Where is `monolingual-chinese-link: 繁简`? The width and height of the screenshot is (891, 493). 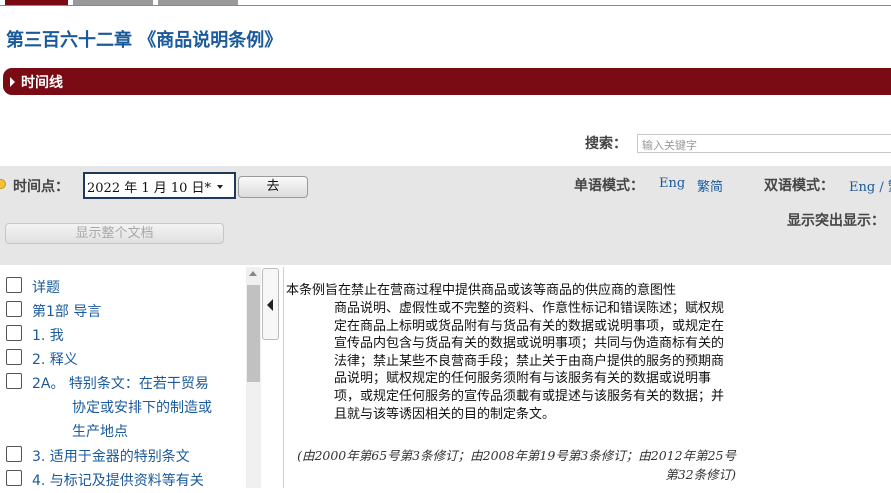 monolingual-chinese-link: 繁简 is located at coordinates (710, 185).